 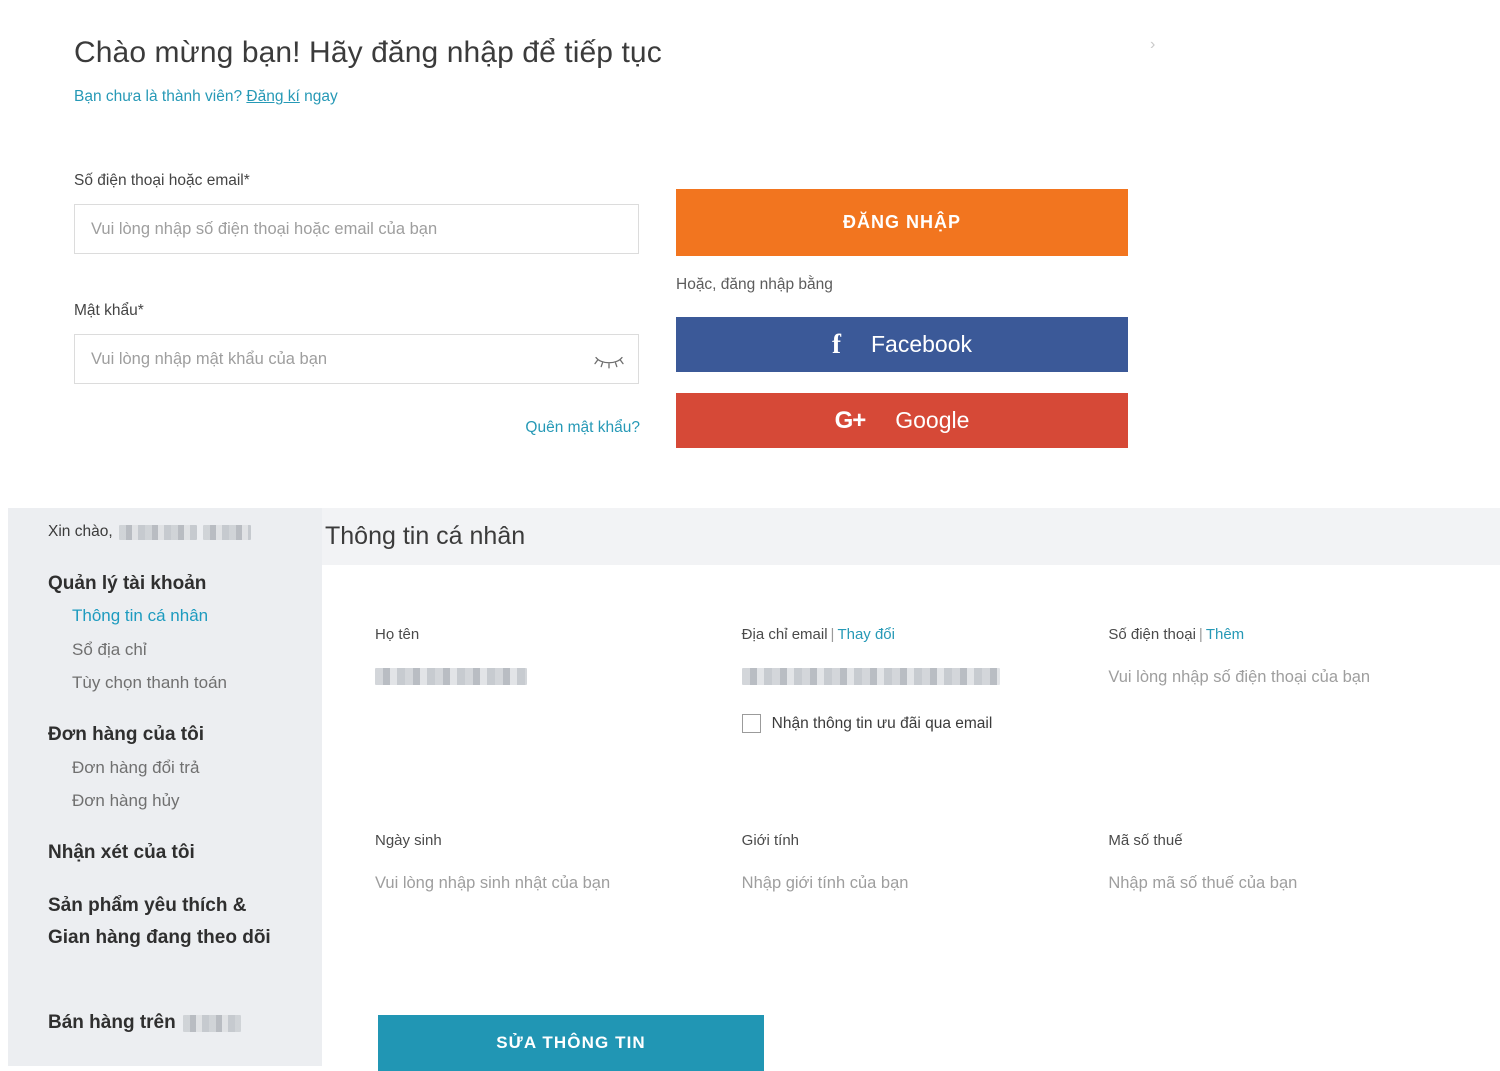 What do you see at coordinates (902, 222) in the screenshot?
I see `login-submit-button: ĐĂNG NHẬP` at bounding box center [902, 222].